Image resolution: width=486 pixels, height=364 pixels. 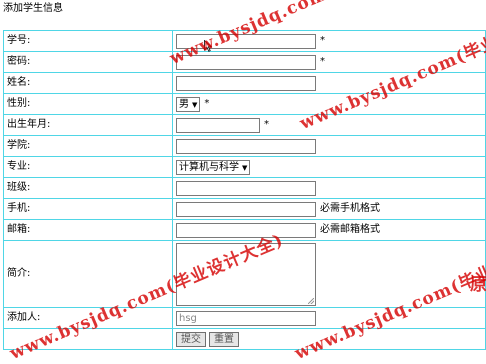 What do you see at coordinates (329, 125) in the screenshot?
I see `birth-date-cell: *` at bounding box center [329, 125].